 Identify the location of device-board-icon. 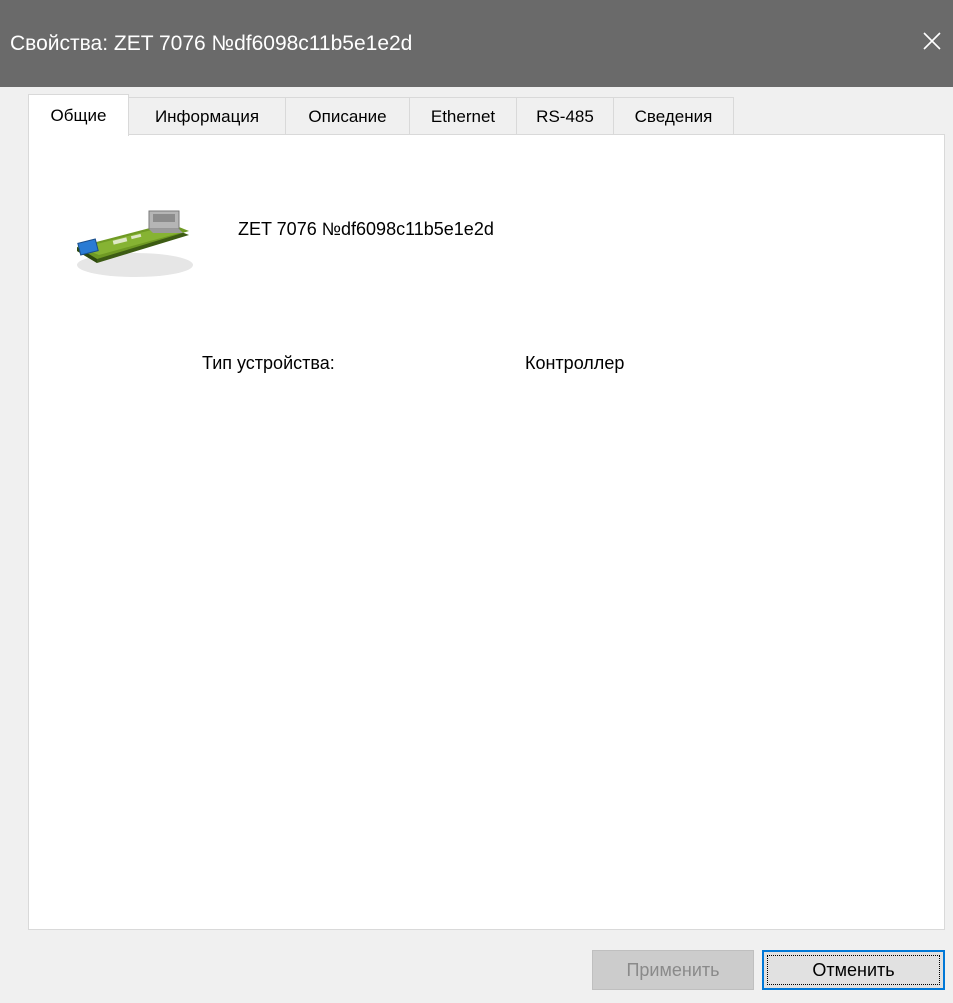
(133, 245).